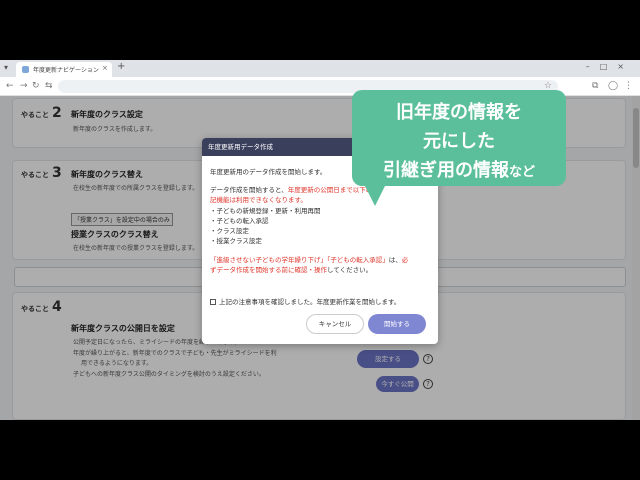  Describe the element at coordinates (6, 67) in the screenshot. I see `tab-search-icon: ▾` at that location.